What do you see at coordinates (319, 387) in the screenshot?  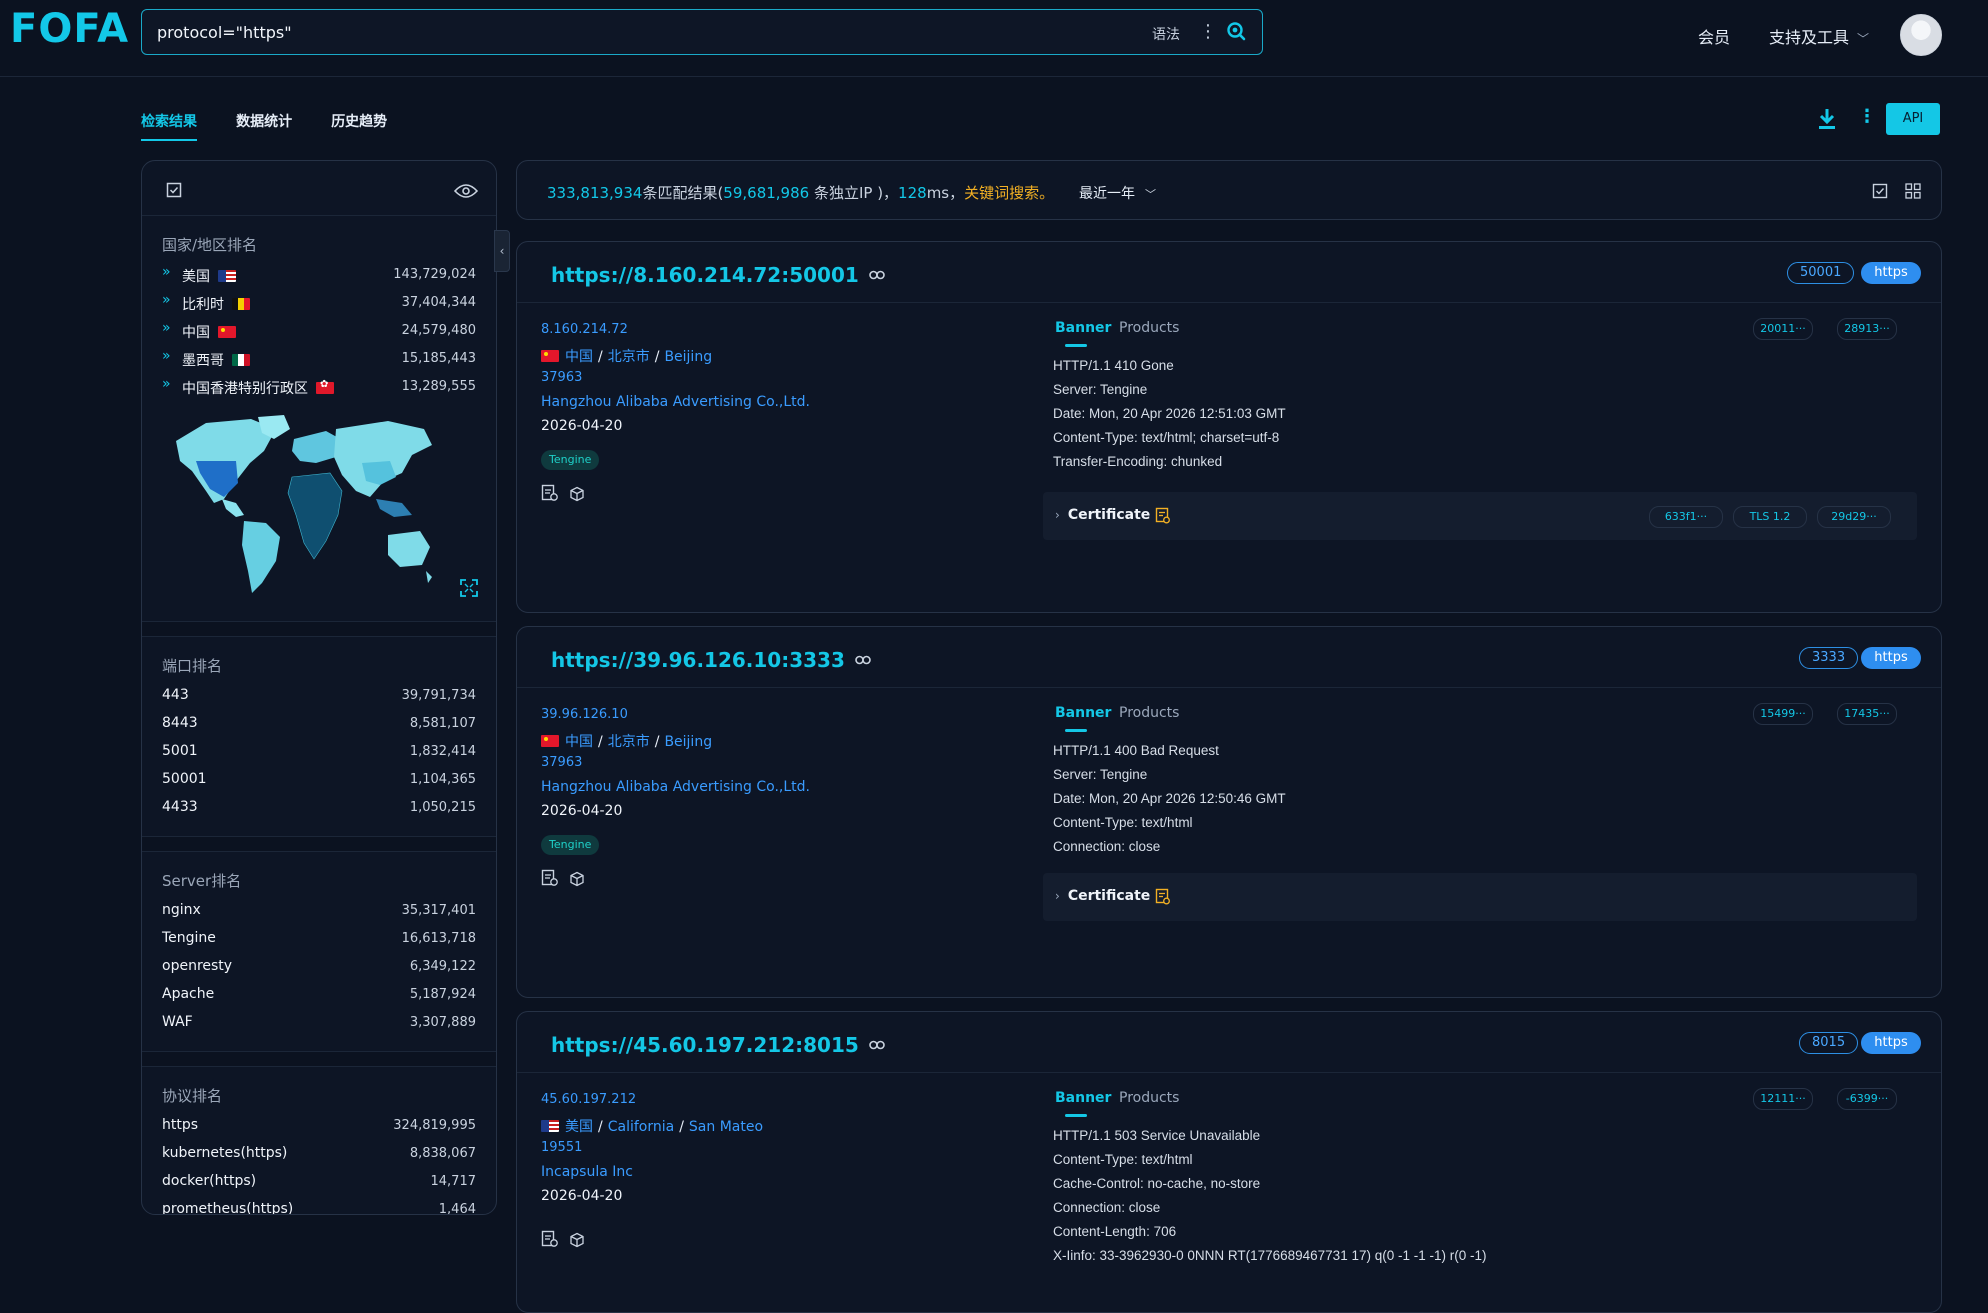 I see `country-rank-item: » 中国香港特别行政区 13,289,555` at bounding box center [319, 387].